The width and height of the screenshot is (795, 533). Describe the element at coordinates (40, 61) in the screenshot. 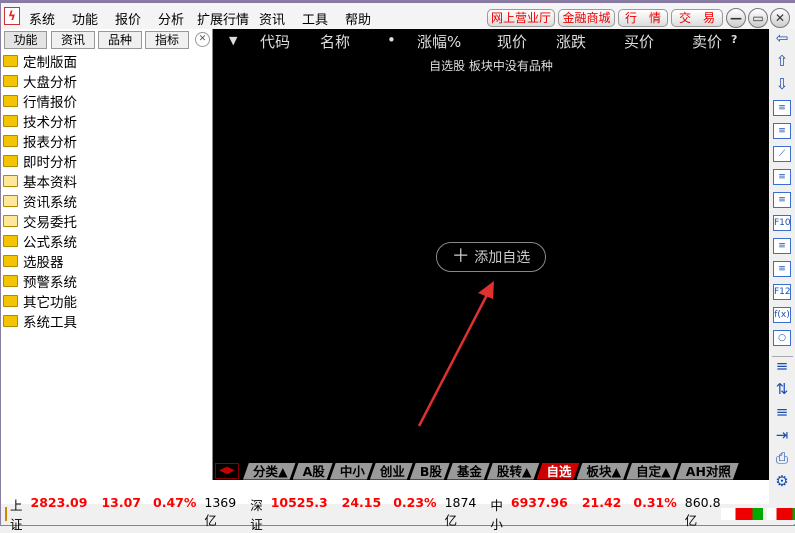

I see `tree-item: 定制版面` at that location.